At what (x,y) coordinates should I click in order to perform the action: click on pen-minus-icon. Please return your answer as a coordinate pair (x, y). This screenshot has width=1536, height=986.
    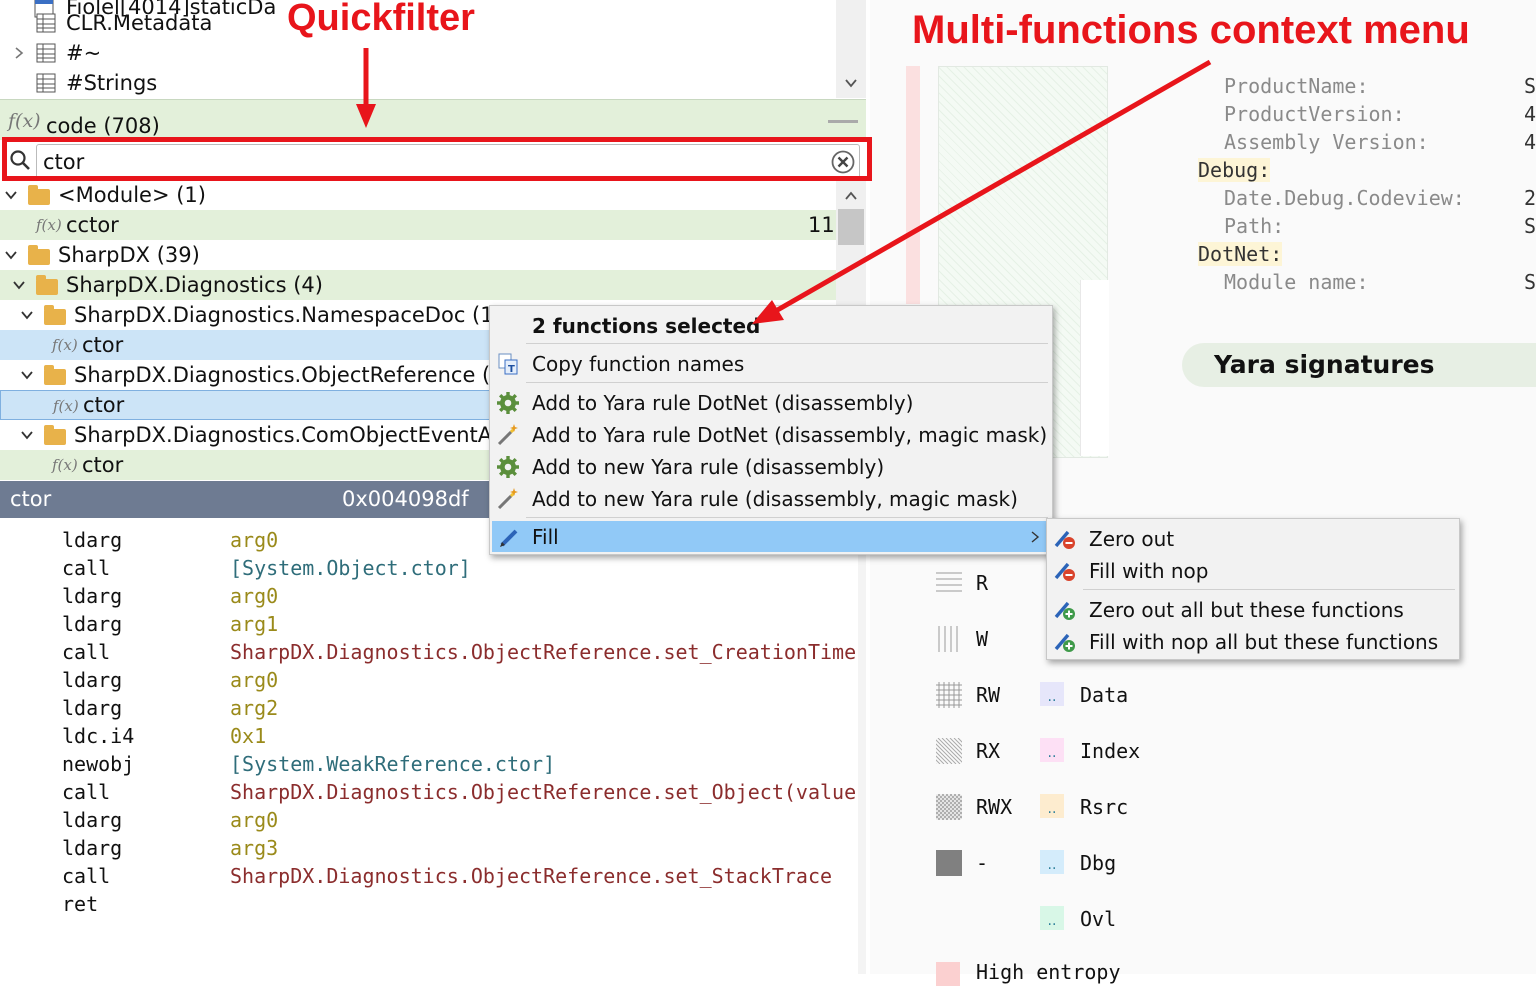
    Looking at the image, I should click on (1064, 539).